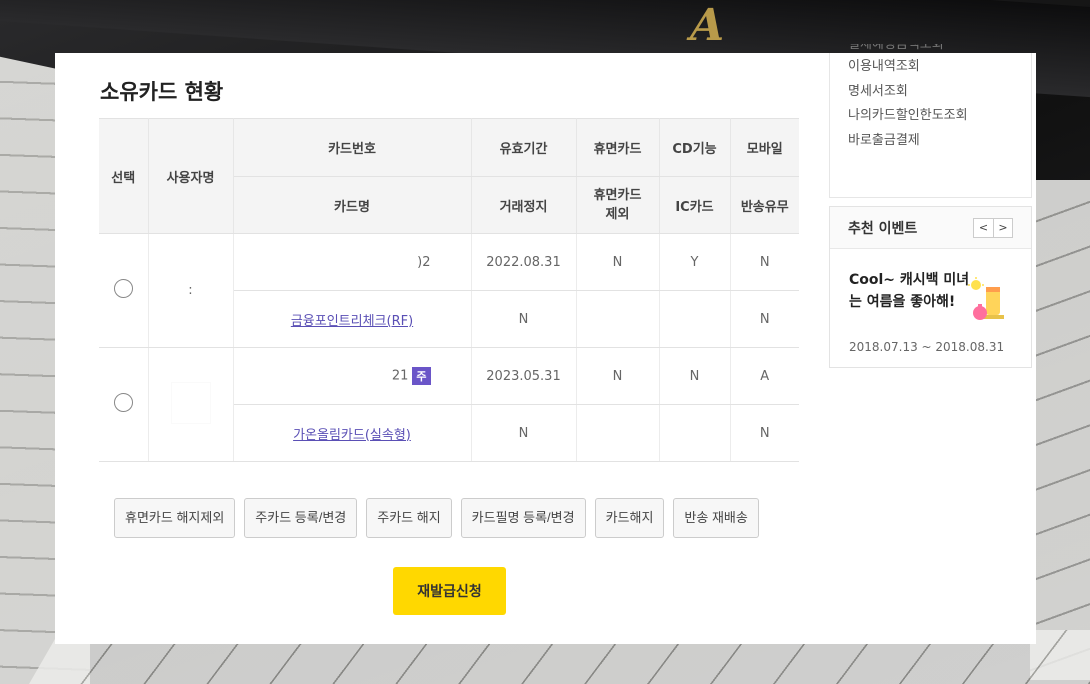  I want to click on mobile: A, so click(764, 376).